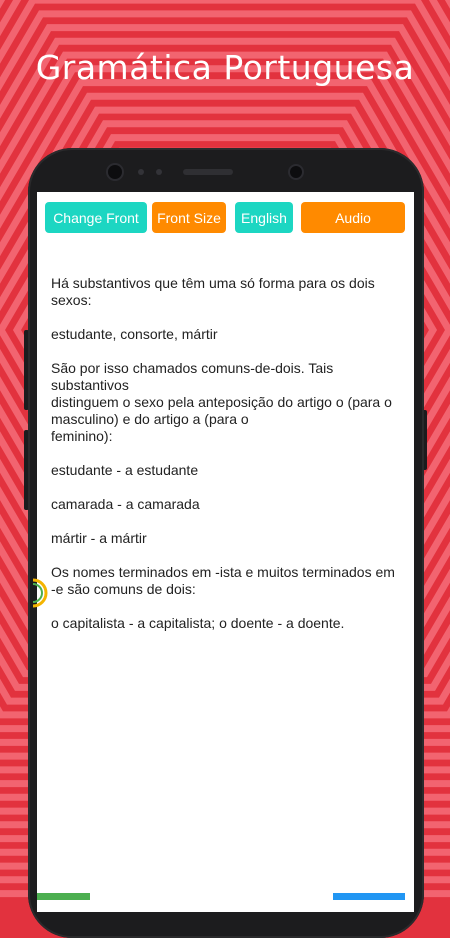 The image size is (450, 938). What do you see at coordinates (353, 217) in the screenshot?
I see `audio-button: Audio` at bounding box center [353, 217].